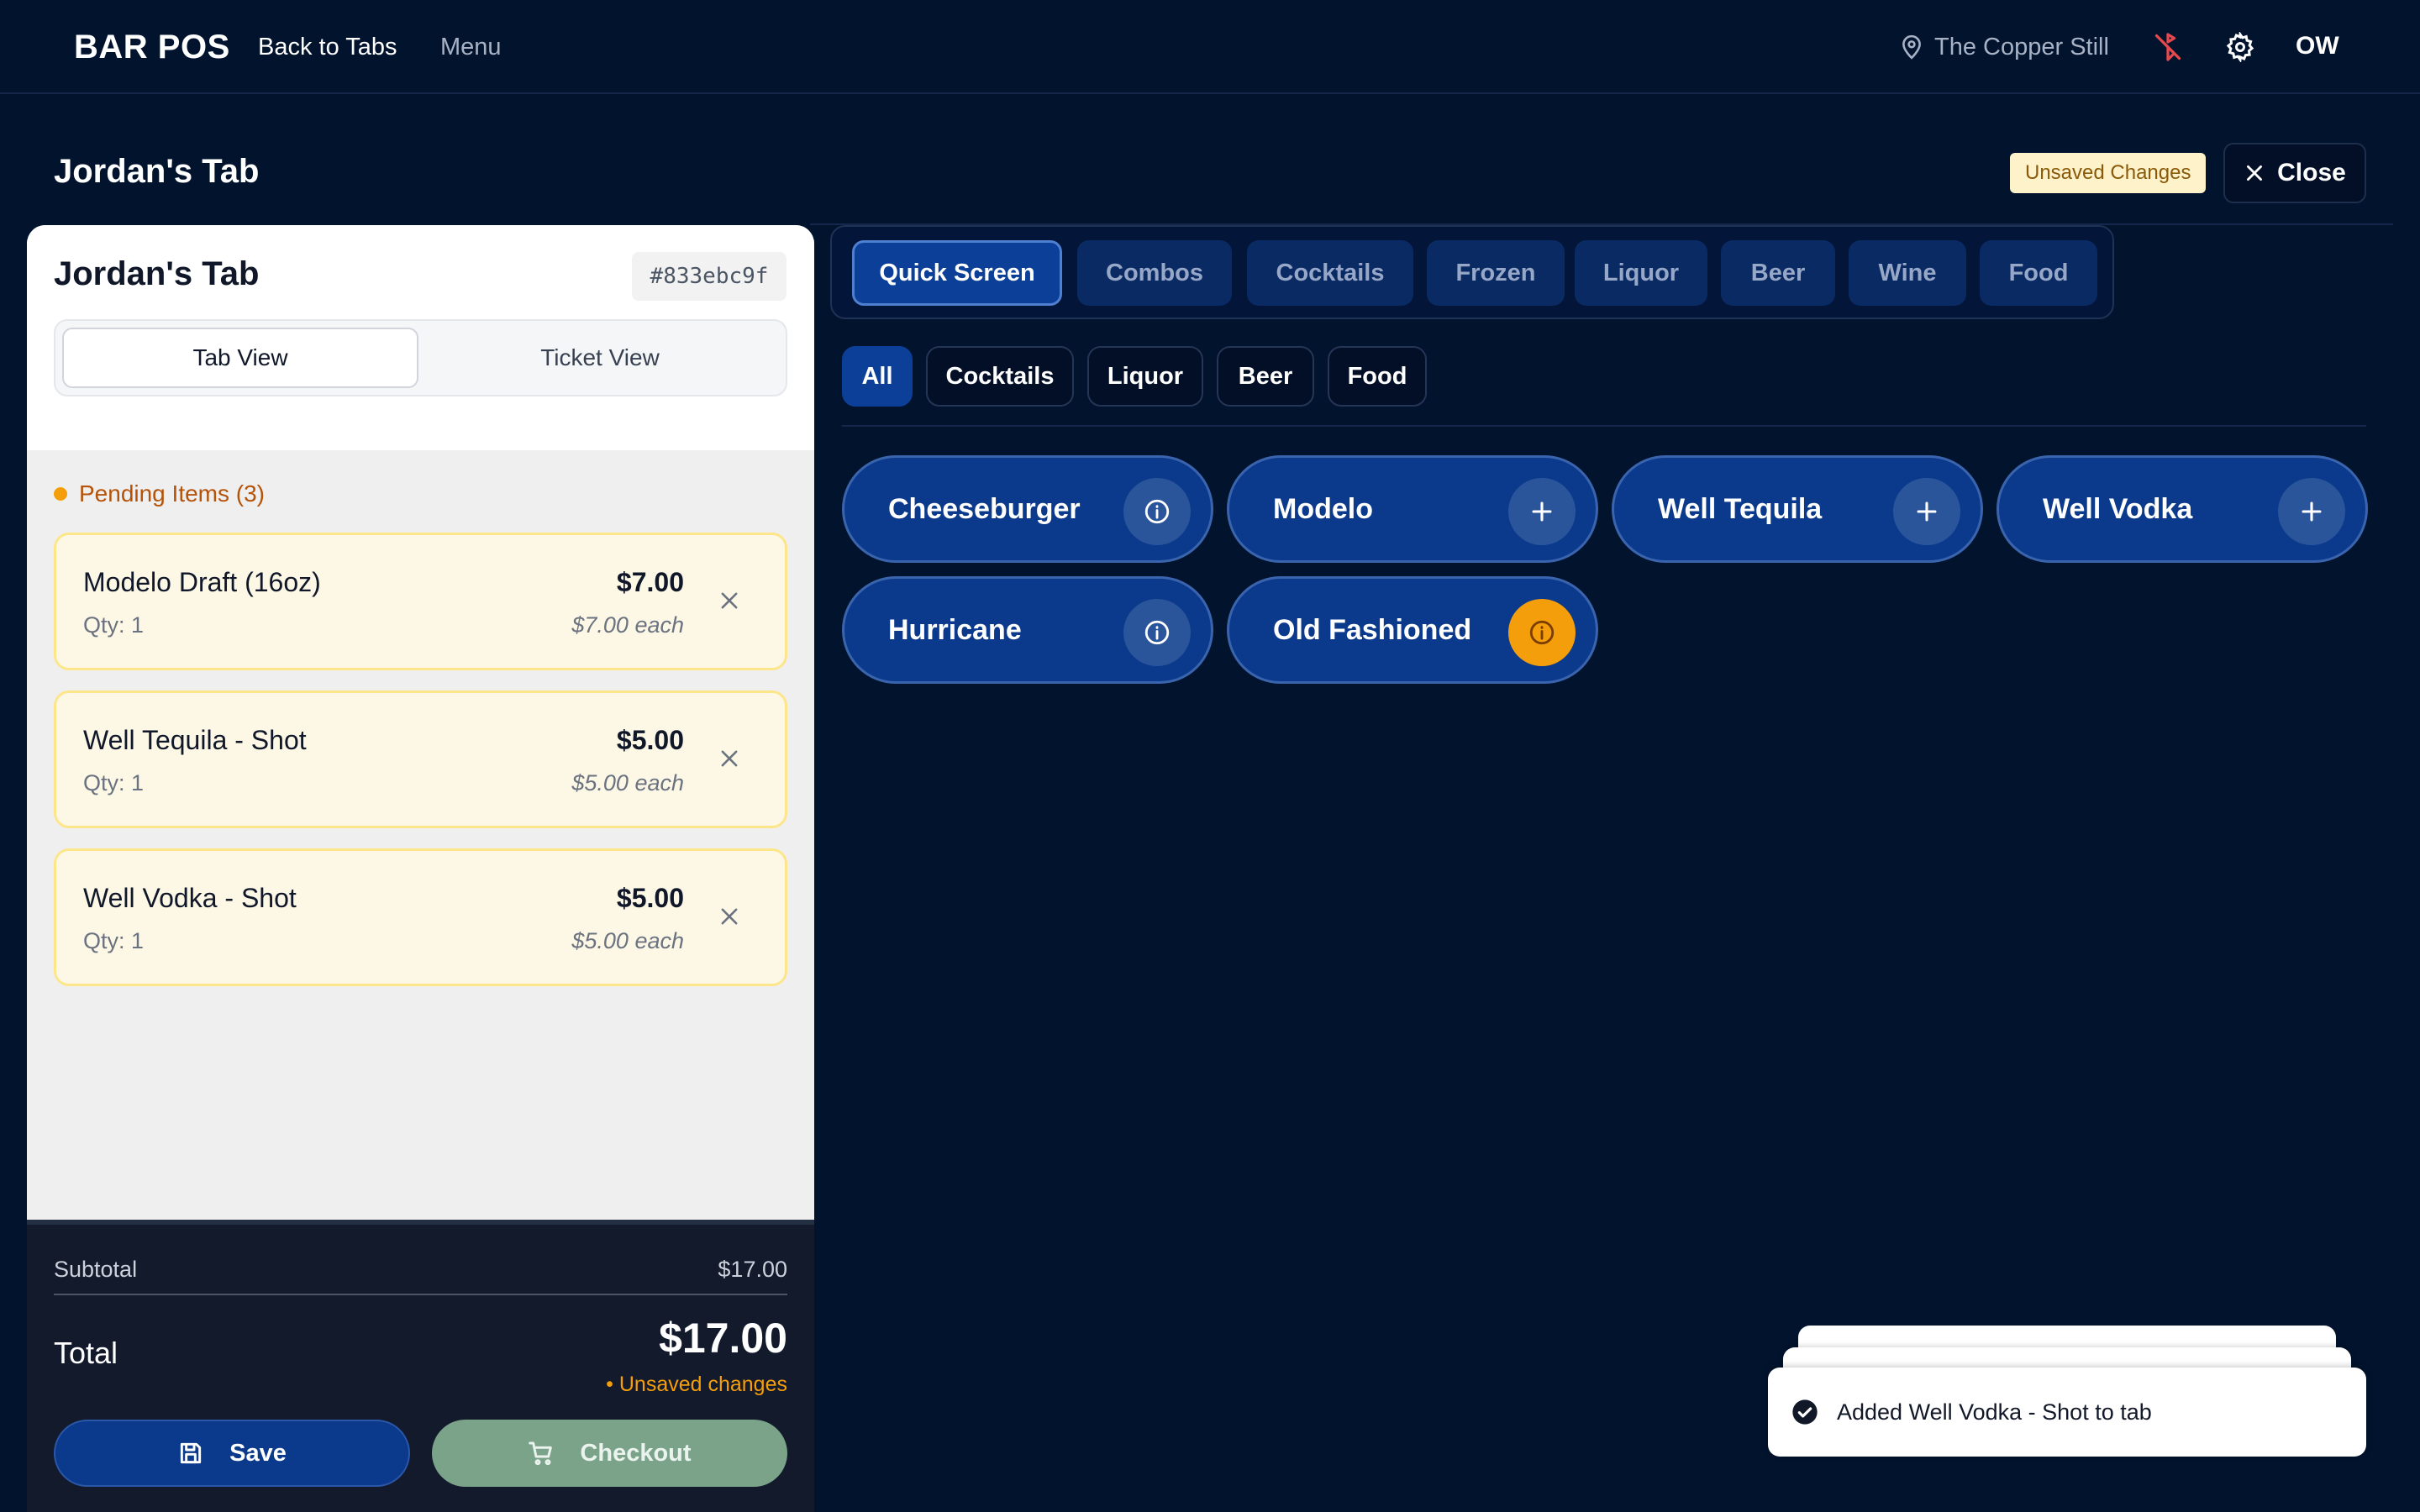 The height and width of the screenshot is (1512, 2420). I want to click on pending-dot-icon, so click(60, 494).